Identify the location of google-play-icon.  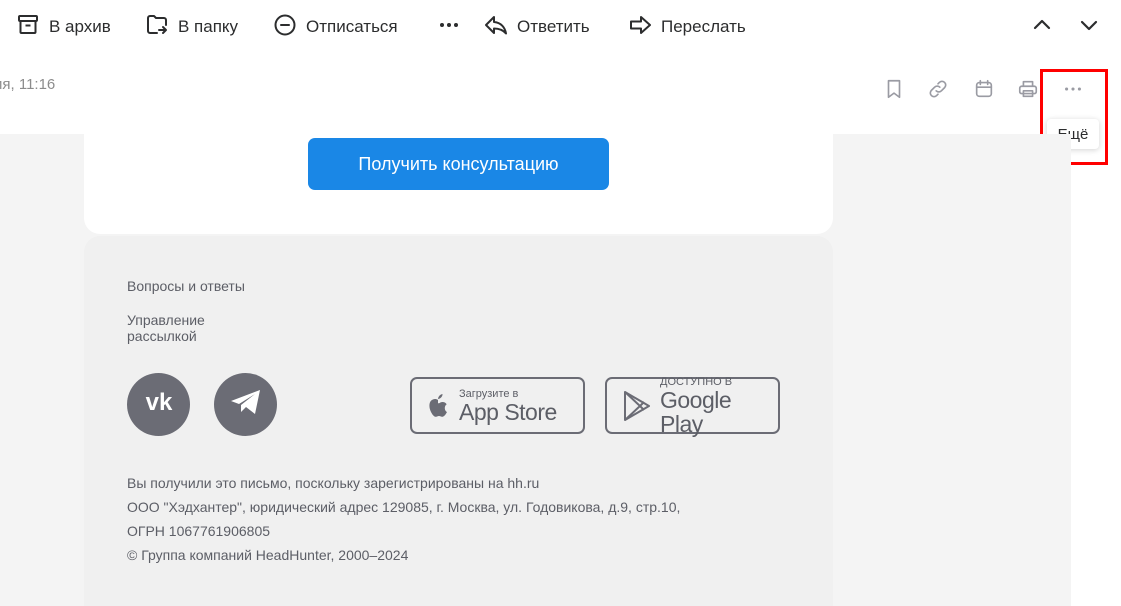
(637, 406).